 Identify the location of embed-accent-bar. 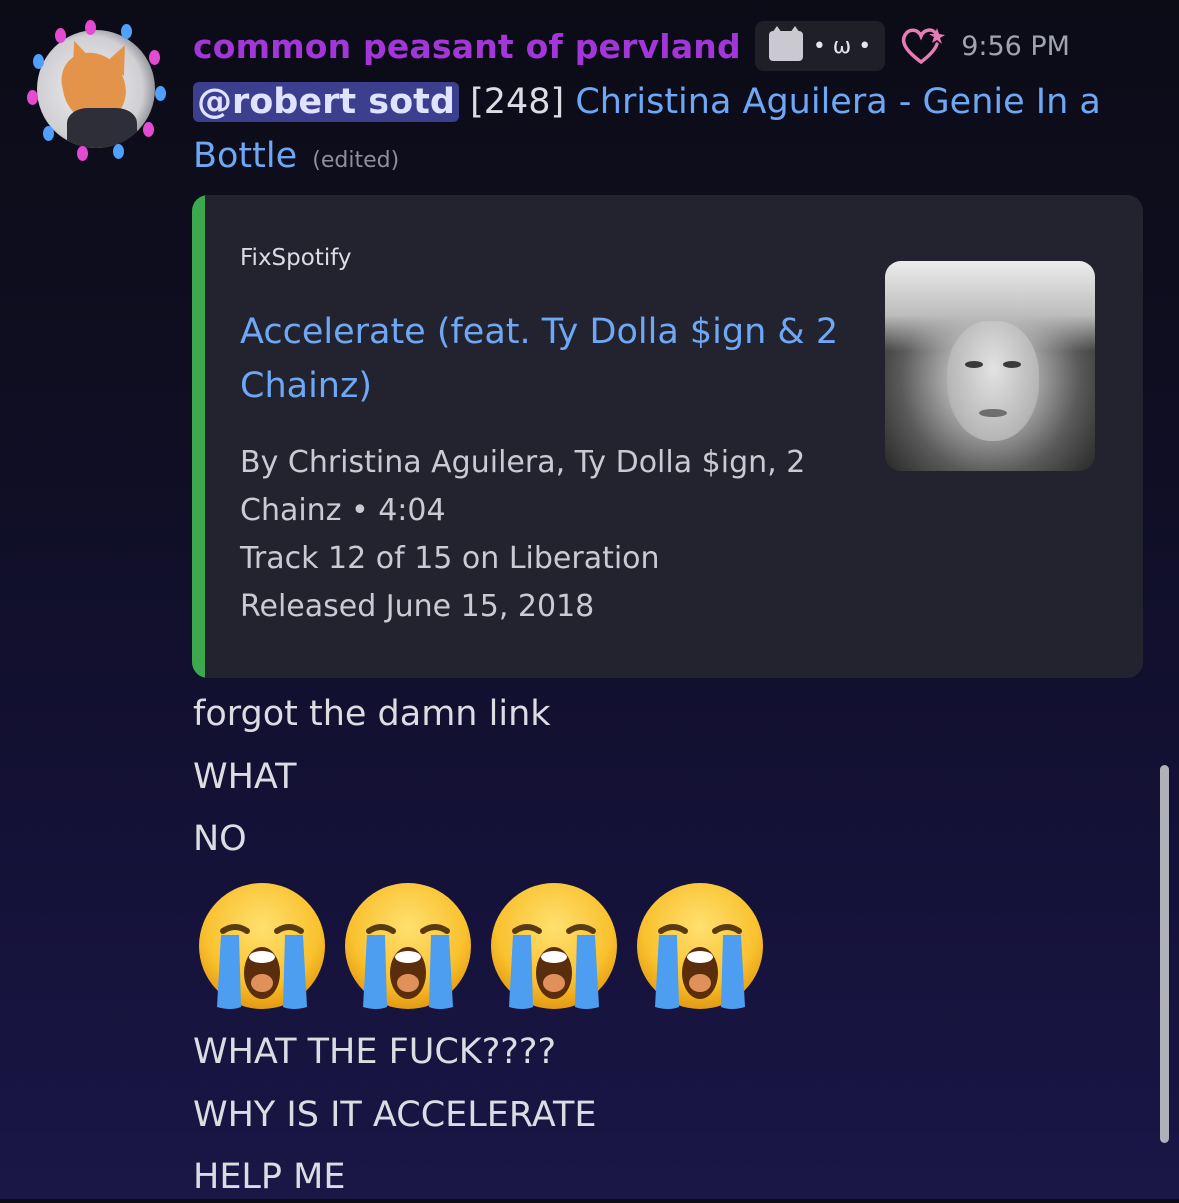
(198, 436).